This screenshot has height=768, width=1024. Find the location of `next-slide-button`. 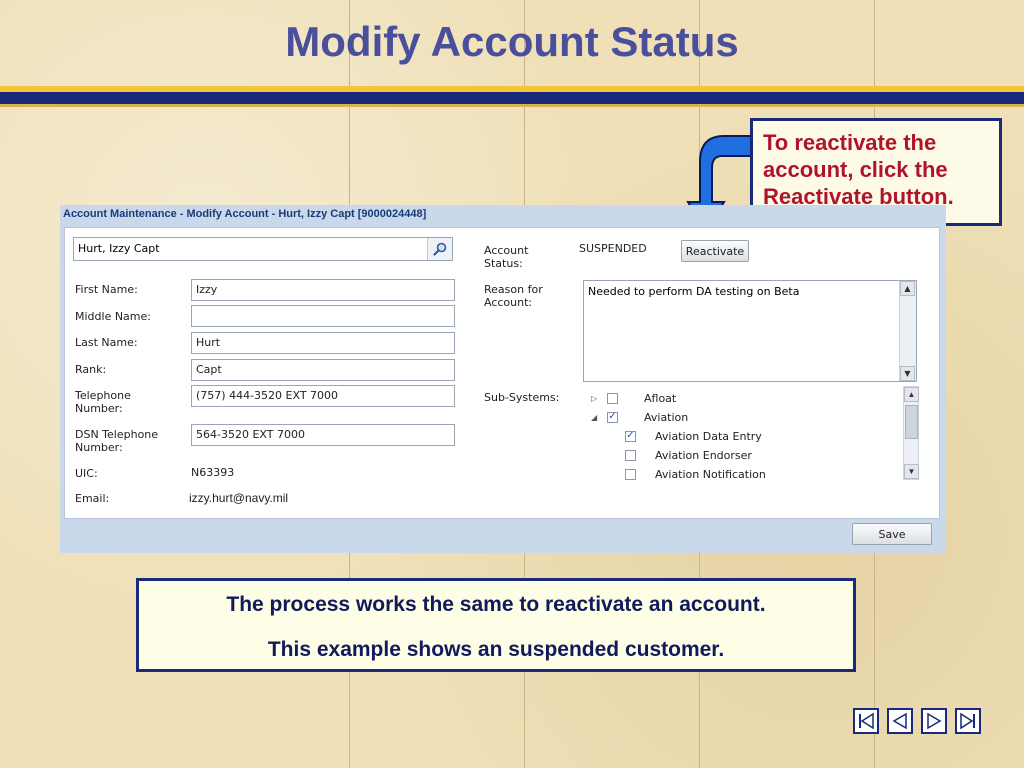

next-slide-button is located at coordinates (934, 721).